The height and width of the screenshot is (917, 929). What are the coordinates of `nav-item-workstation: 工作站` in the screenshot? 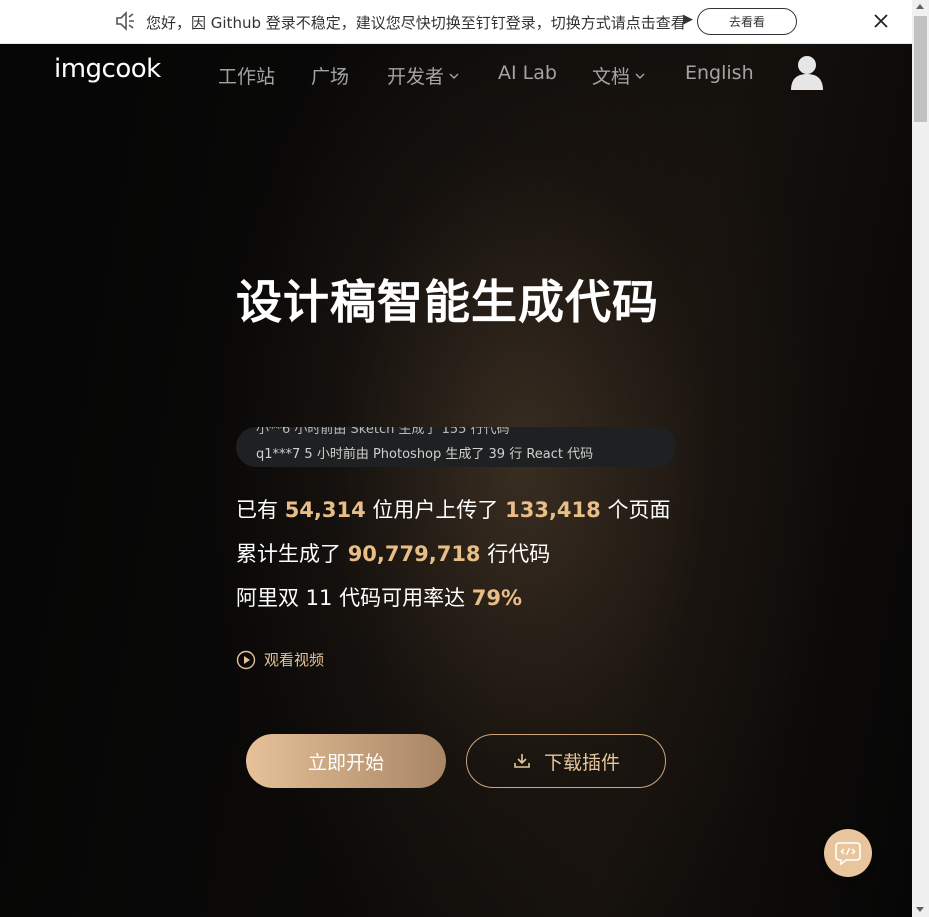 It's located at (246, 75).